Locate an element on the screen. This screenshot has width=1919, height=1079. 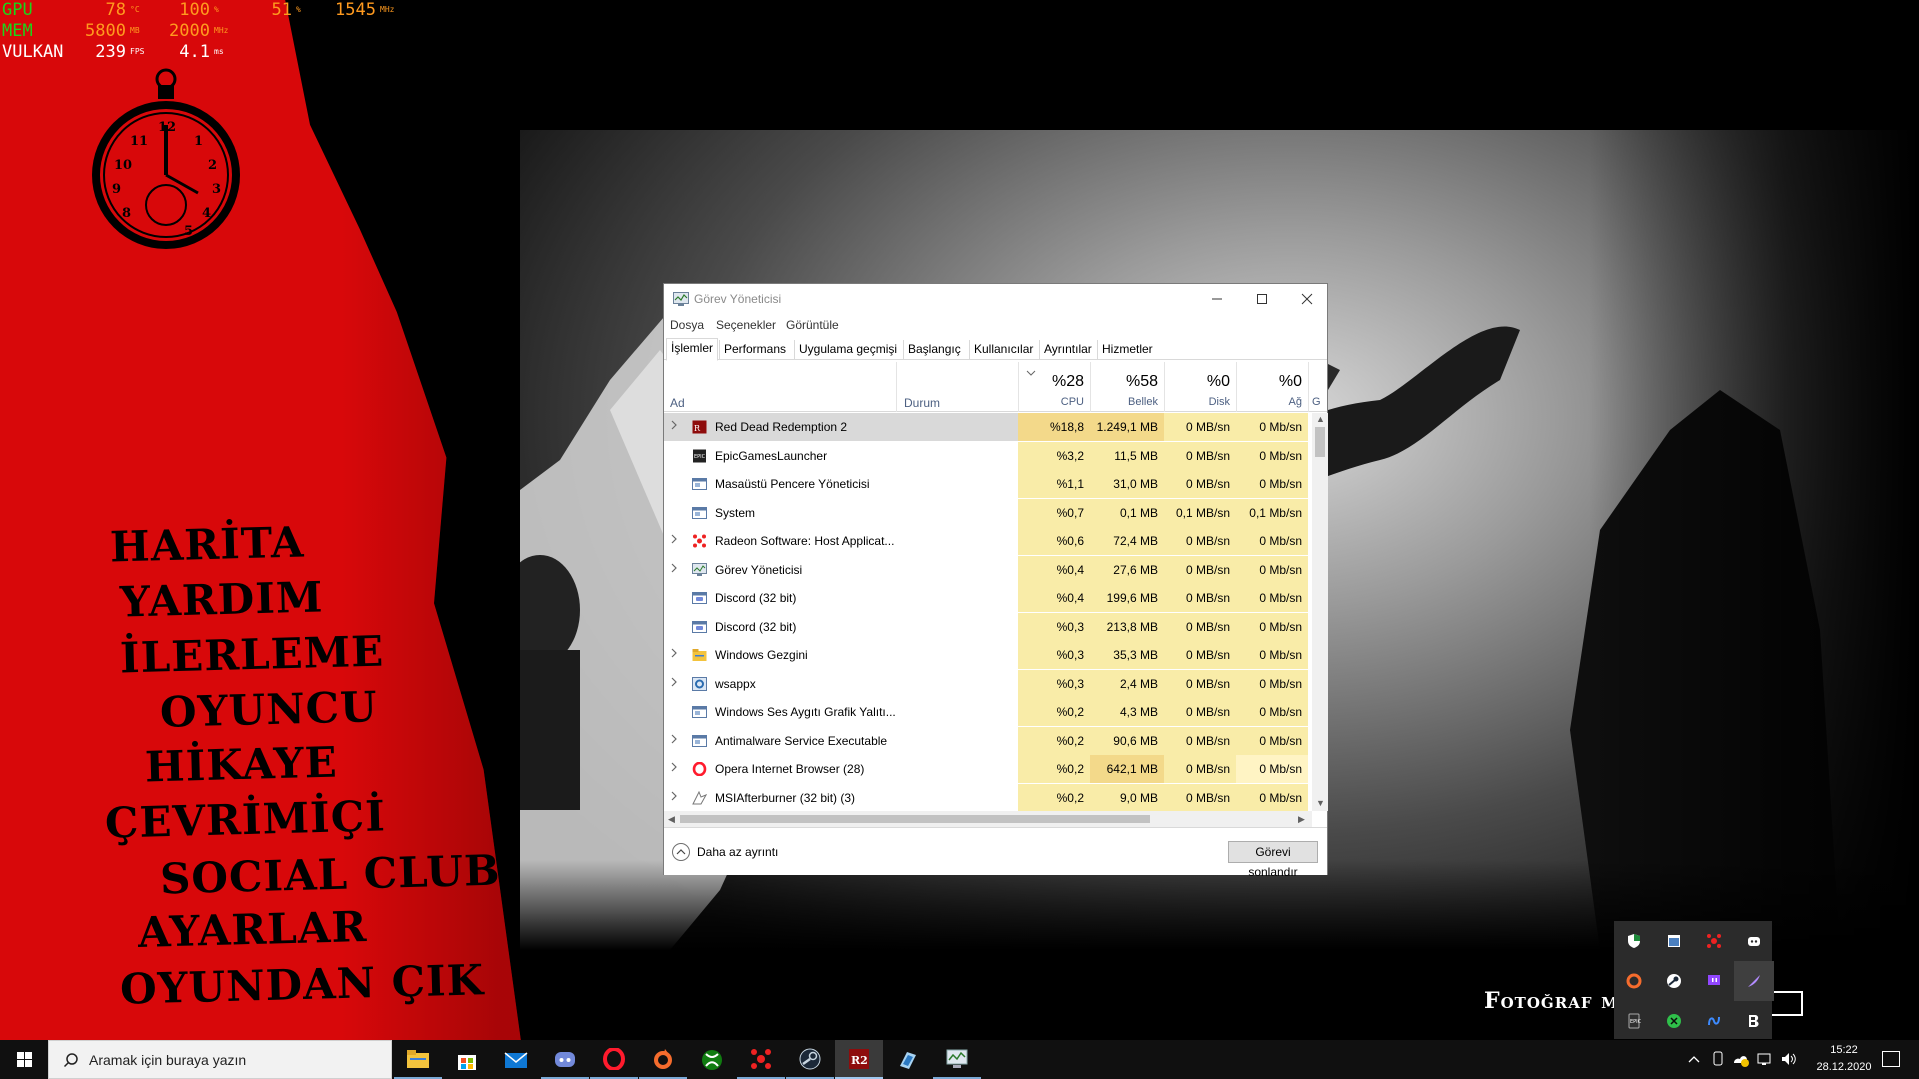
taskbar-opera is located at coordinates (614, 1059).